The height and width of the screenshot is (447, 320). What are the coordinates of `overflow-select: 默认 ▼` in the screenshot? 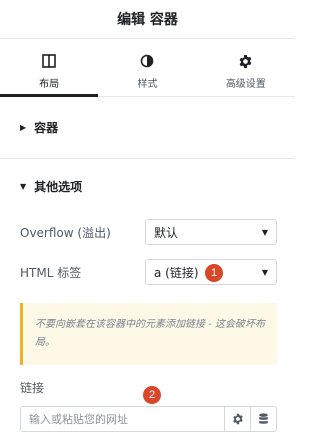 It's located at (211, 232).